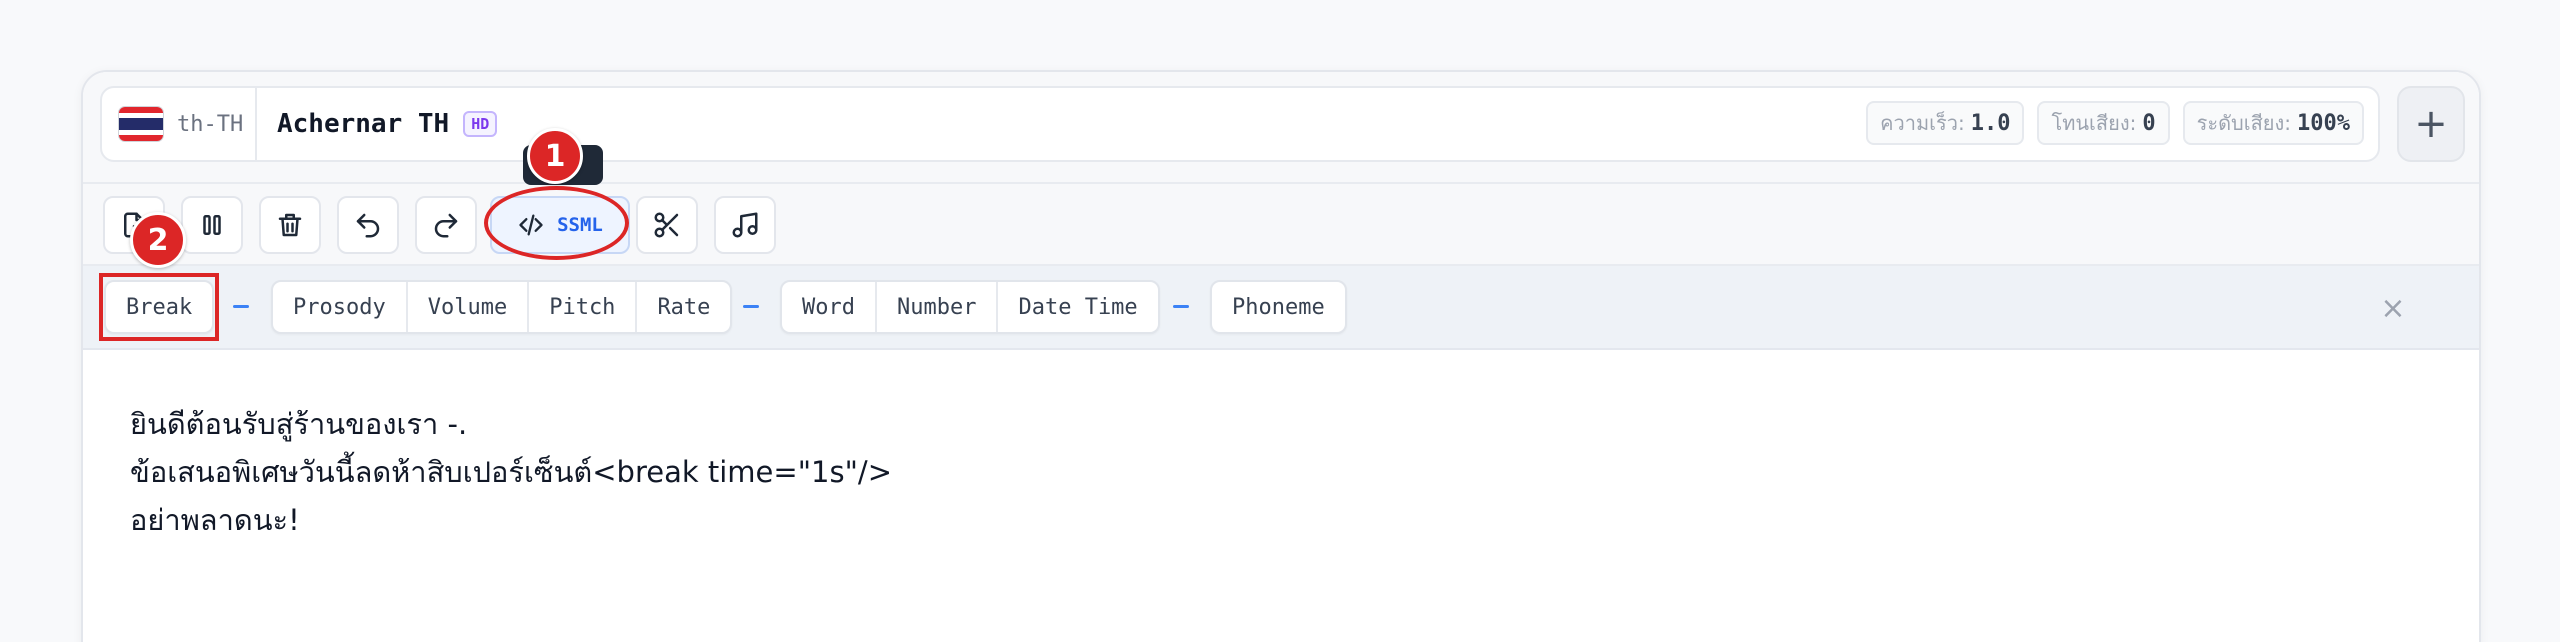  Describe the element at coordinates (829, 307) in the screenshot. I see `tag-word: Word` at that location.